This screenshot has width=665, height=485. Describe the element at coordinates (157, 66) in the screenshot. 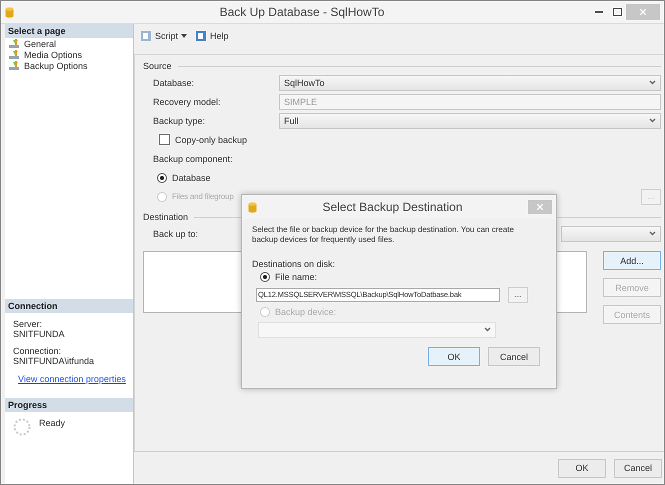

I see `section-title: Source` at that location.